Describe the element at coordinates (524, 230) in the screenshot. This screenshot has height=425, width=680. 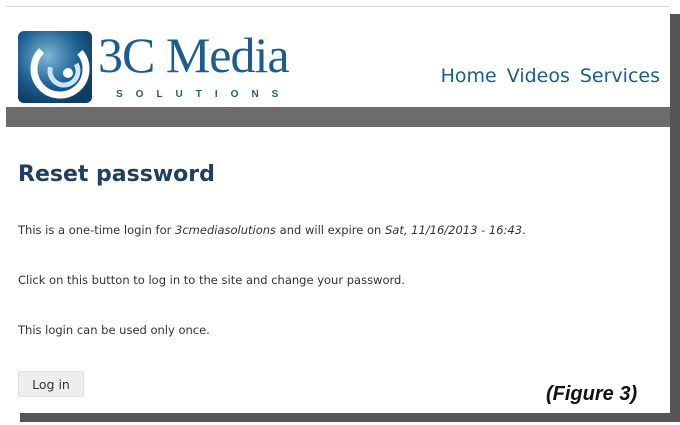
I see `notice-suffix: .` at that location.